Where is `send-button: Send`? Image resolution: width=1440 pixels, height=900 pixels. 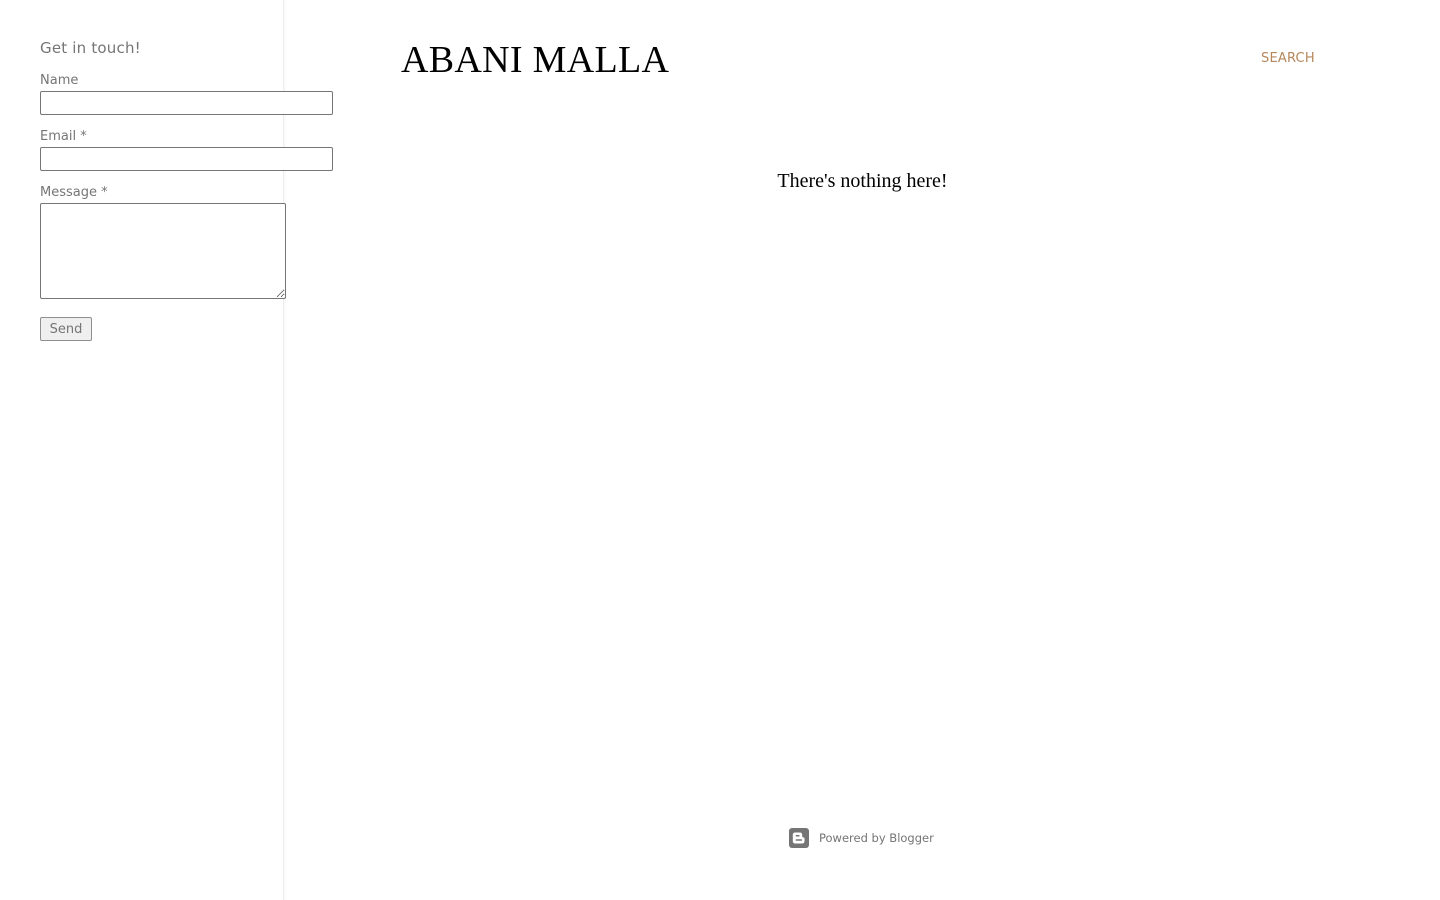
send-button: Send is located at coordinates (66, 329).